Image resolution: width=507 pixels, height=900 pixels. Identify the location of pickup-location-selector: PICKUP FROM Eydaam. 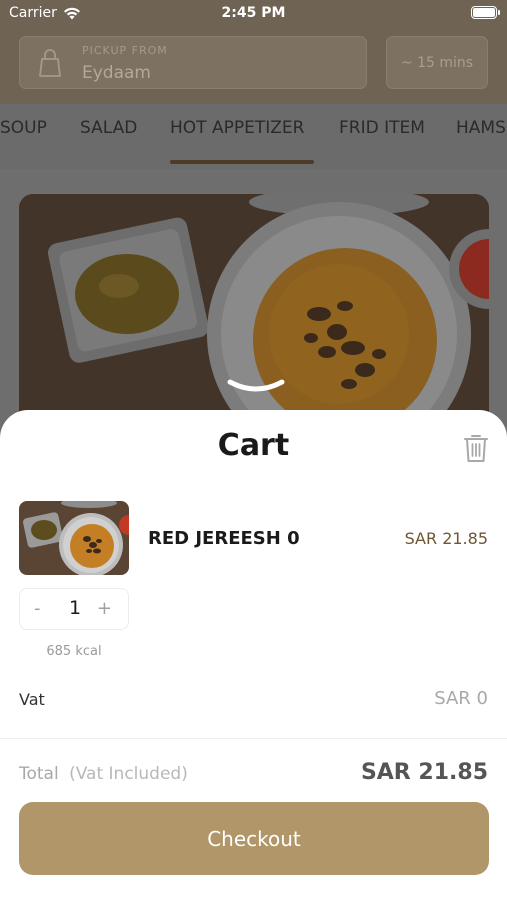
(193, 62).